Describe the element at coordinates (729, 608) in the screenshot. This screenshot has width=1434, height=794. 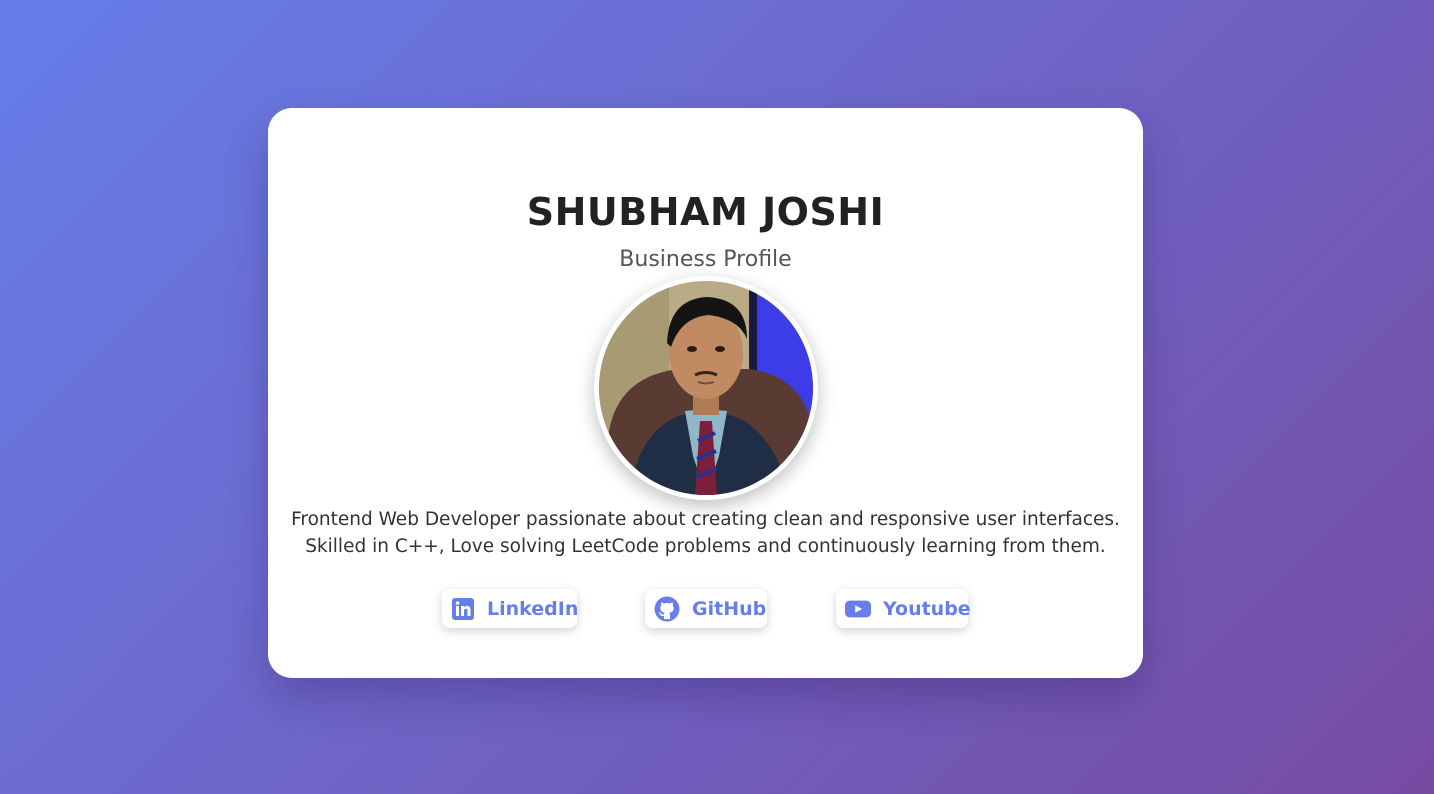
I see `github-label: GitHub` at that location.